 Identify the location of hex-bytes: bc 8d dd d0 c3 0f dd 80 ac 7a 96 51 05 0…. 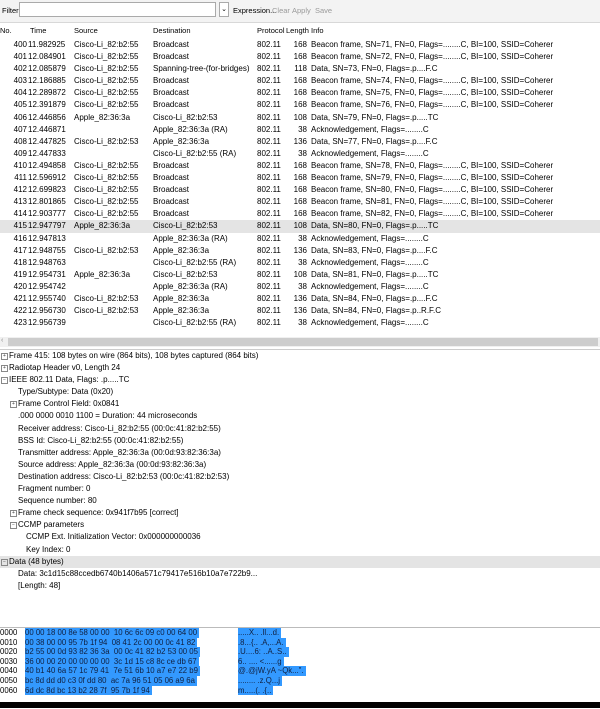
(111, 680).